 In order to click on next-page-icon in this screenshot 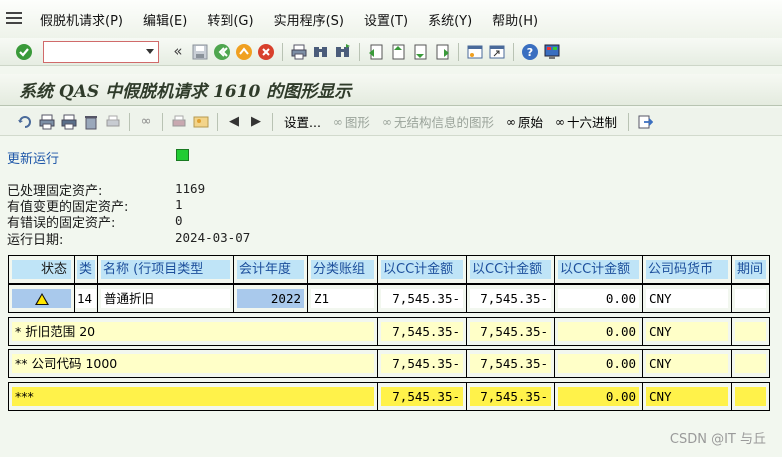, I will do `click(420, 52)`.